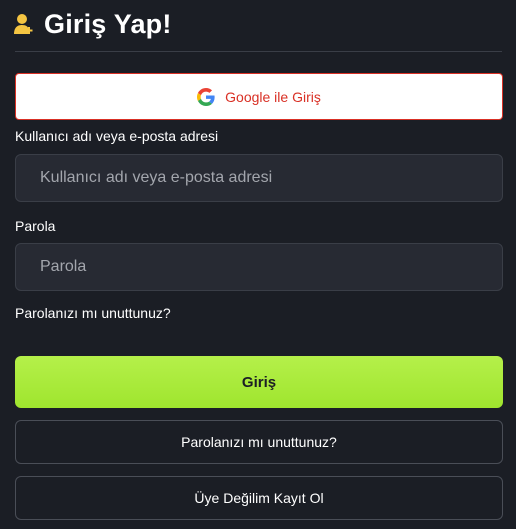 The width and height of the screenshot is (516, 529). I want to click on password-input, so click(259, 267).